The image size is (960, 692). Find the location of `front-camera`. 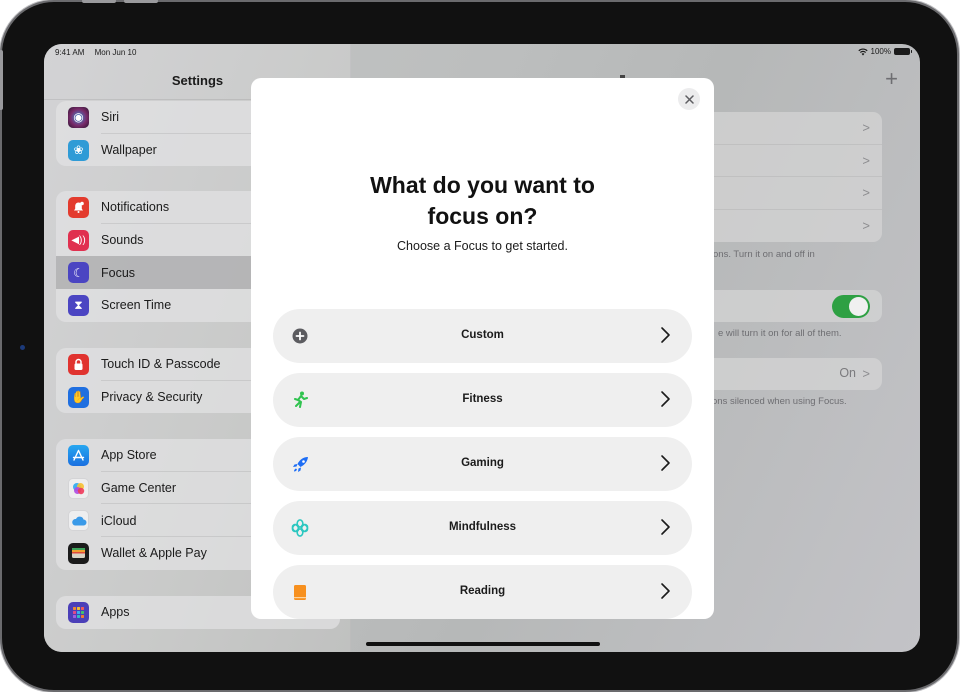

front-camera is located at coordinates (22, 347).